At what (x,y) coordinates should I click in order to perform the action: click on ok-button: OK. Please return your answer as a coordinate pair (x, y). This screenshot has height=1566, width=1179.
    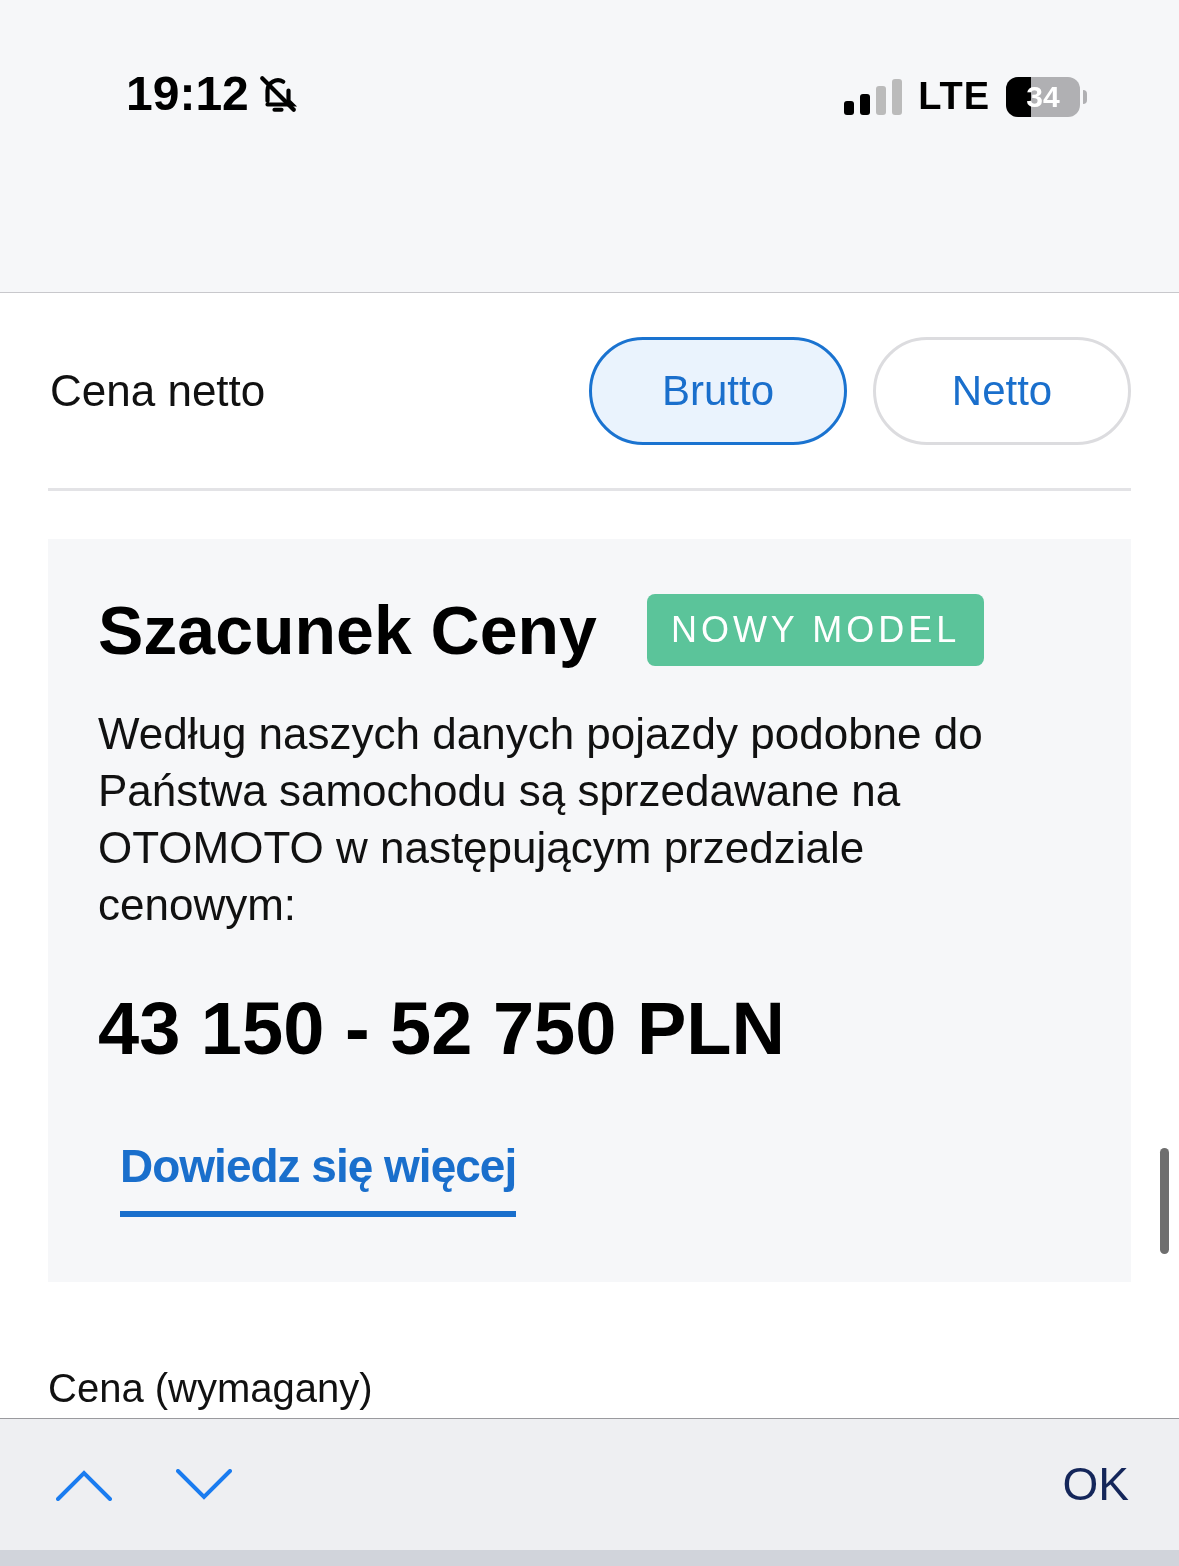
    Looking at the image, I should click on (1095, 1484).